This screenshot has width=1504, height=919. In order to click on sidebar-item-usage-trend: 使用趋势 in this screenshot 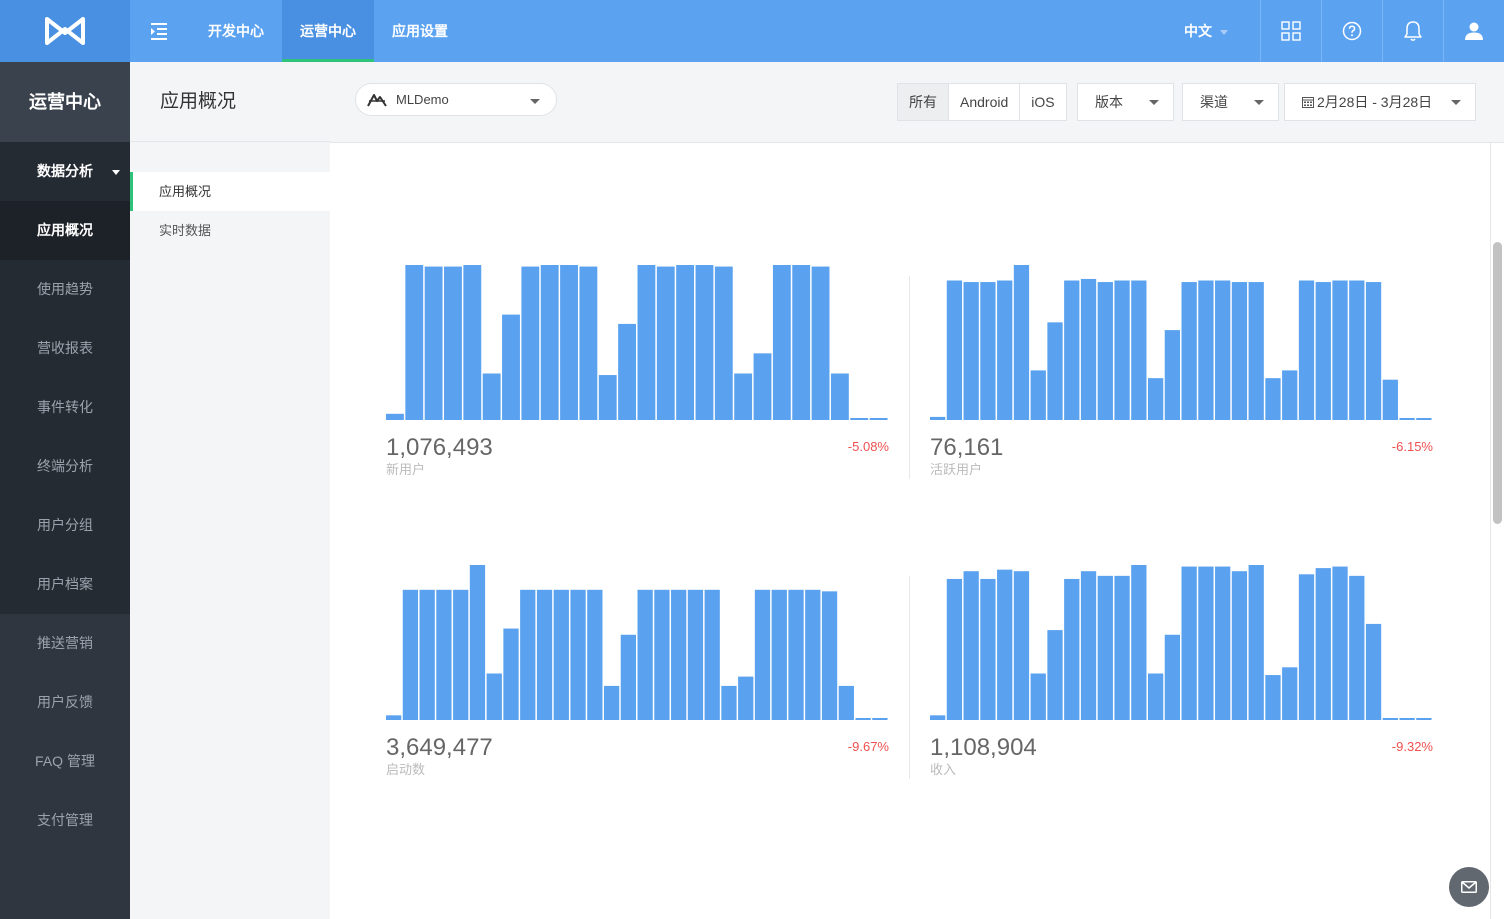, I will do `click(65, 289)`.